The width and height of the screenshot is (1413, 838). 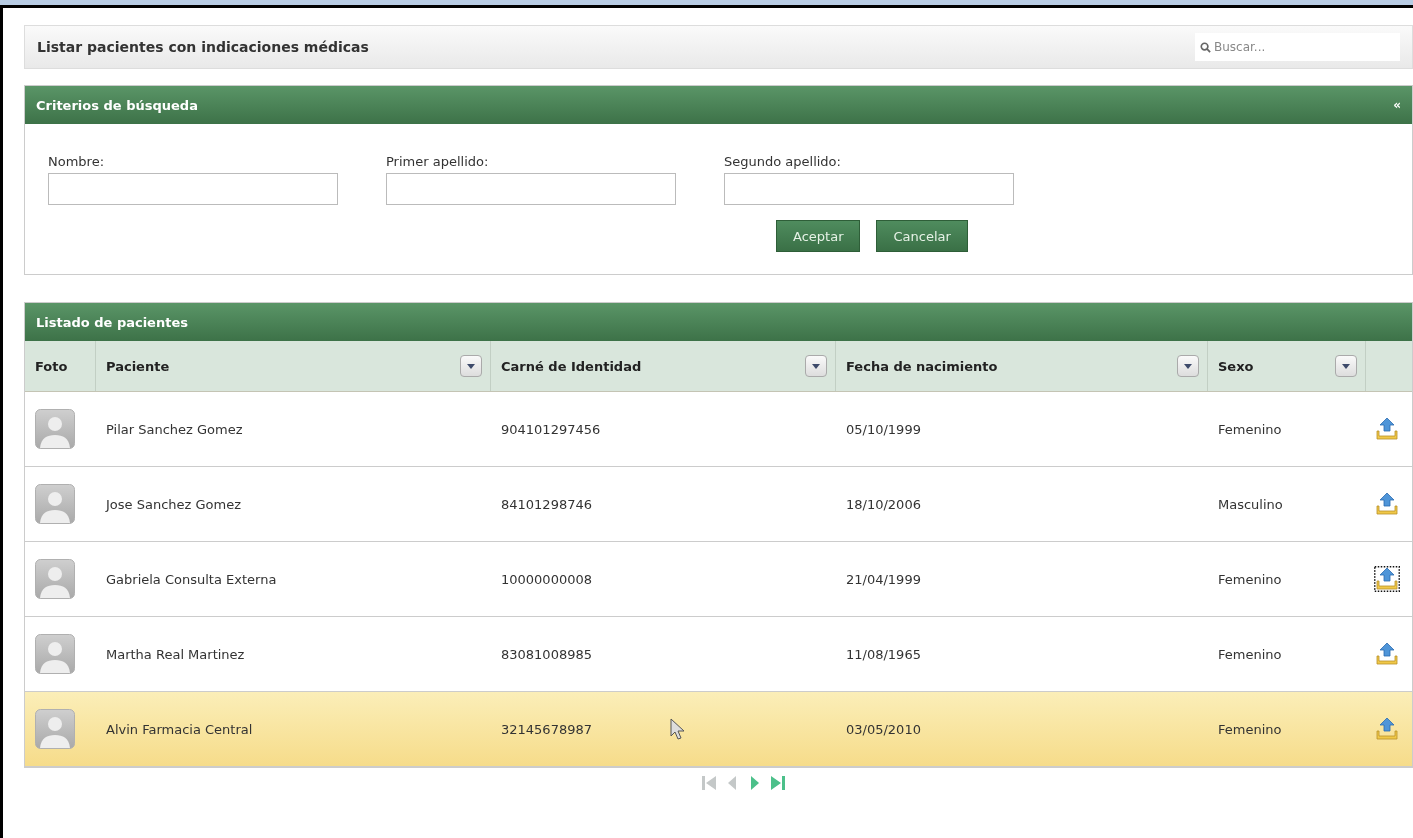 What do you see at coordinates (173, 504) in the screenshot?
I see `table-cell: Jose Sanchez Gomez` at bounding box center [173, 504].